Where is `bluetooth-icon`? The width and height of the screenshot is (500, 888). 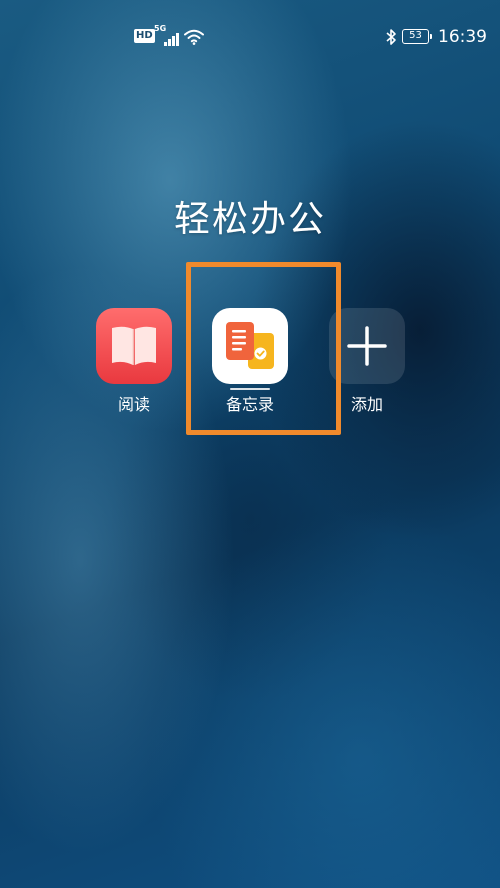
bluetooth-icon is located at coordinates (391, 37).